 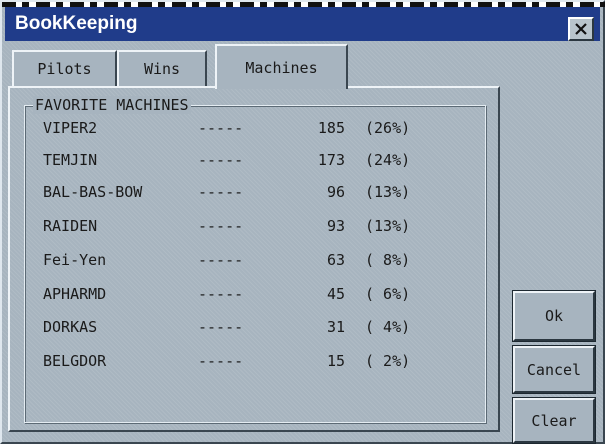 What do you see at coordinates (388, 294) in the screenshot?
I see `machine-percent: ( 6%)` at bounding box center [388, 294].